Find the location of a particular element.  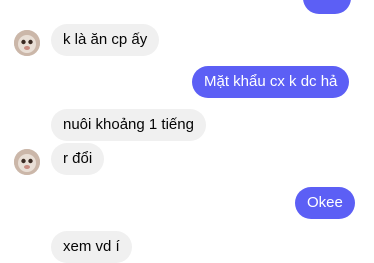

incoming-message-bubble: k là ăn cp ấy is located at coordinates (105, 40).